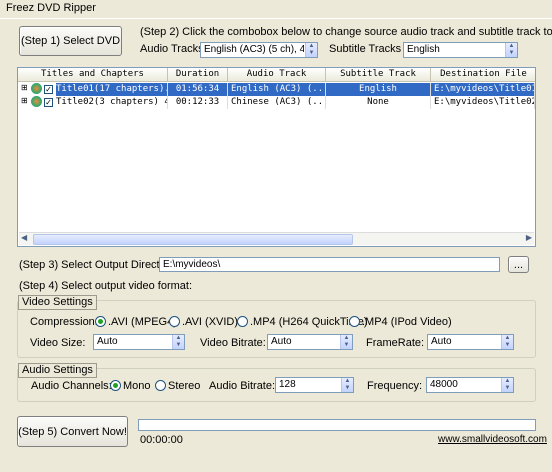 The height and width of the screenshot is (472, 552). Describe the element at coordinates (378, 102) in the screenshot. I see `row2-subtitle: None` at that location.